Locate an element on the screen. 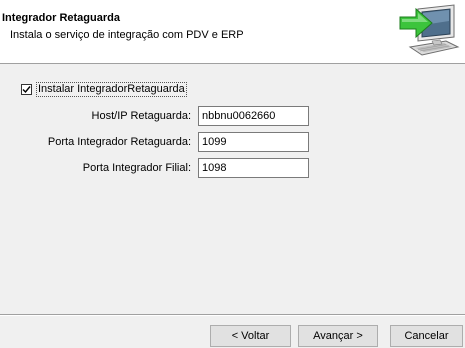  install-checkbox-row: Instalar IntegradorRetaguarda is located at coordinates (104, 89).